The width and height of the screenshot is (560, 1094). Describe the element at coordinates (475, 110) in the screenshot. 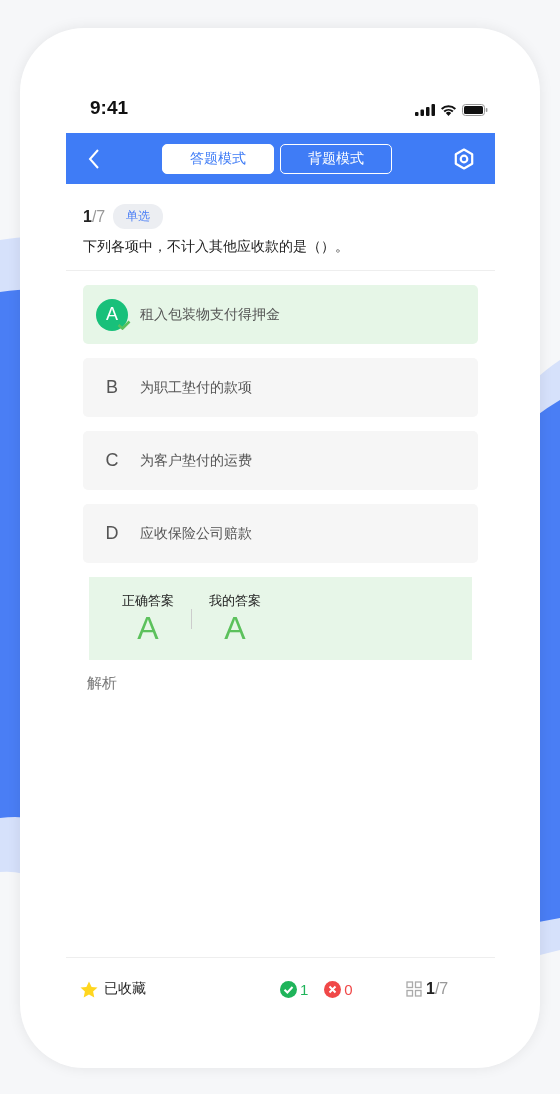

I see `battery-icon` at that location.